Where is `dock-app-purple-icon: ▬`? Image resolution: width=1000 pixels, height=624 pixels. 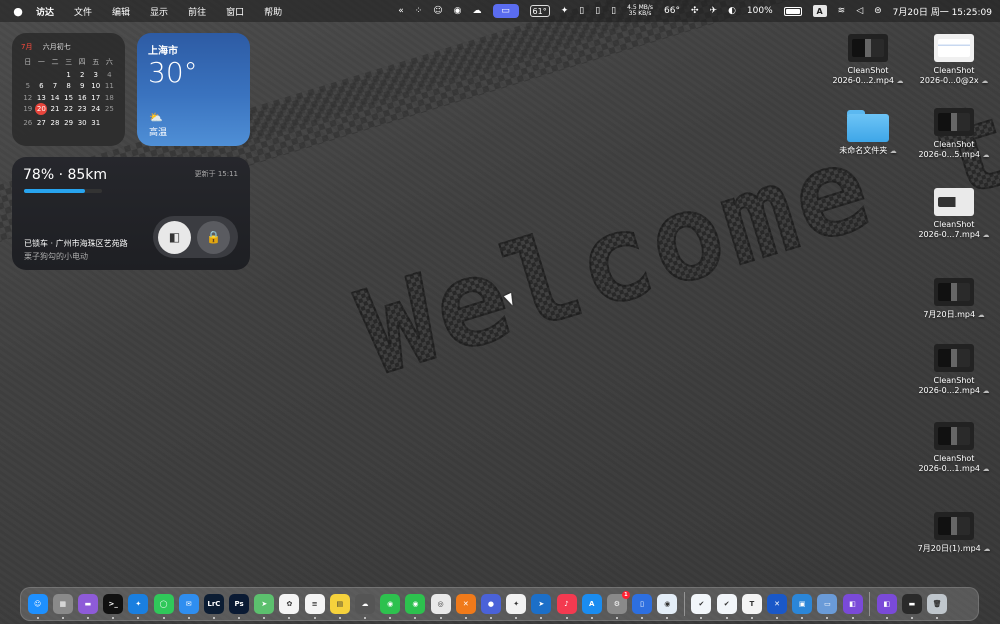 dock-app-purple-icon: ▬ is located at coordinates (87, 606).